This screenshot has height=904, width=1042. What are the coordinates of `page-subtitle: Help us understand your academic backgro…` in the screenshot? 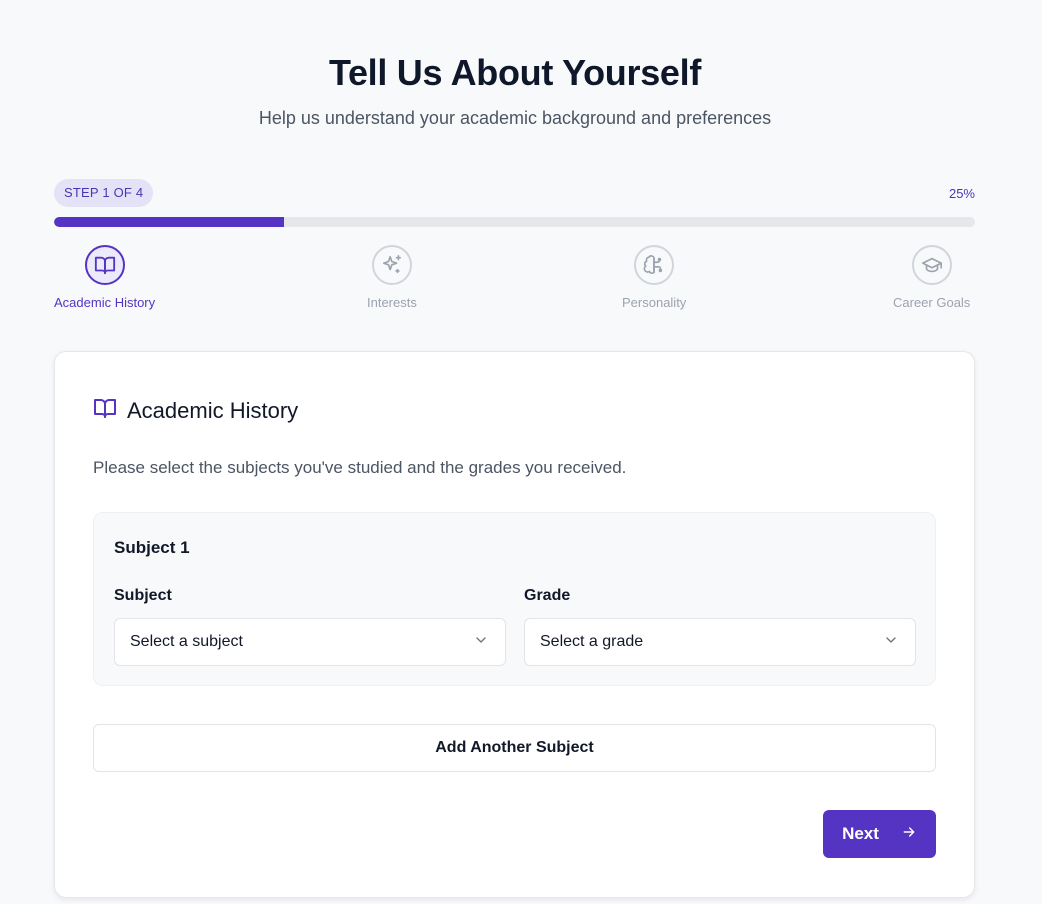 It's located at (515, 118).